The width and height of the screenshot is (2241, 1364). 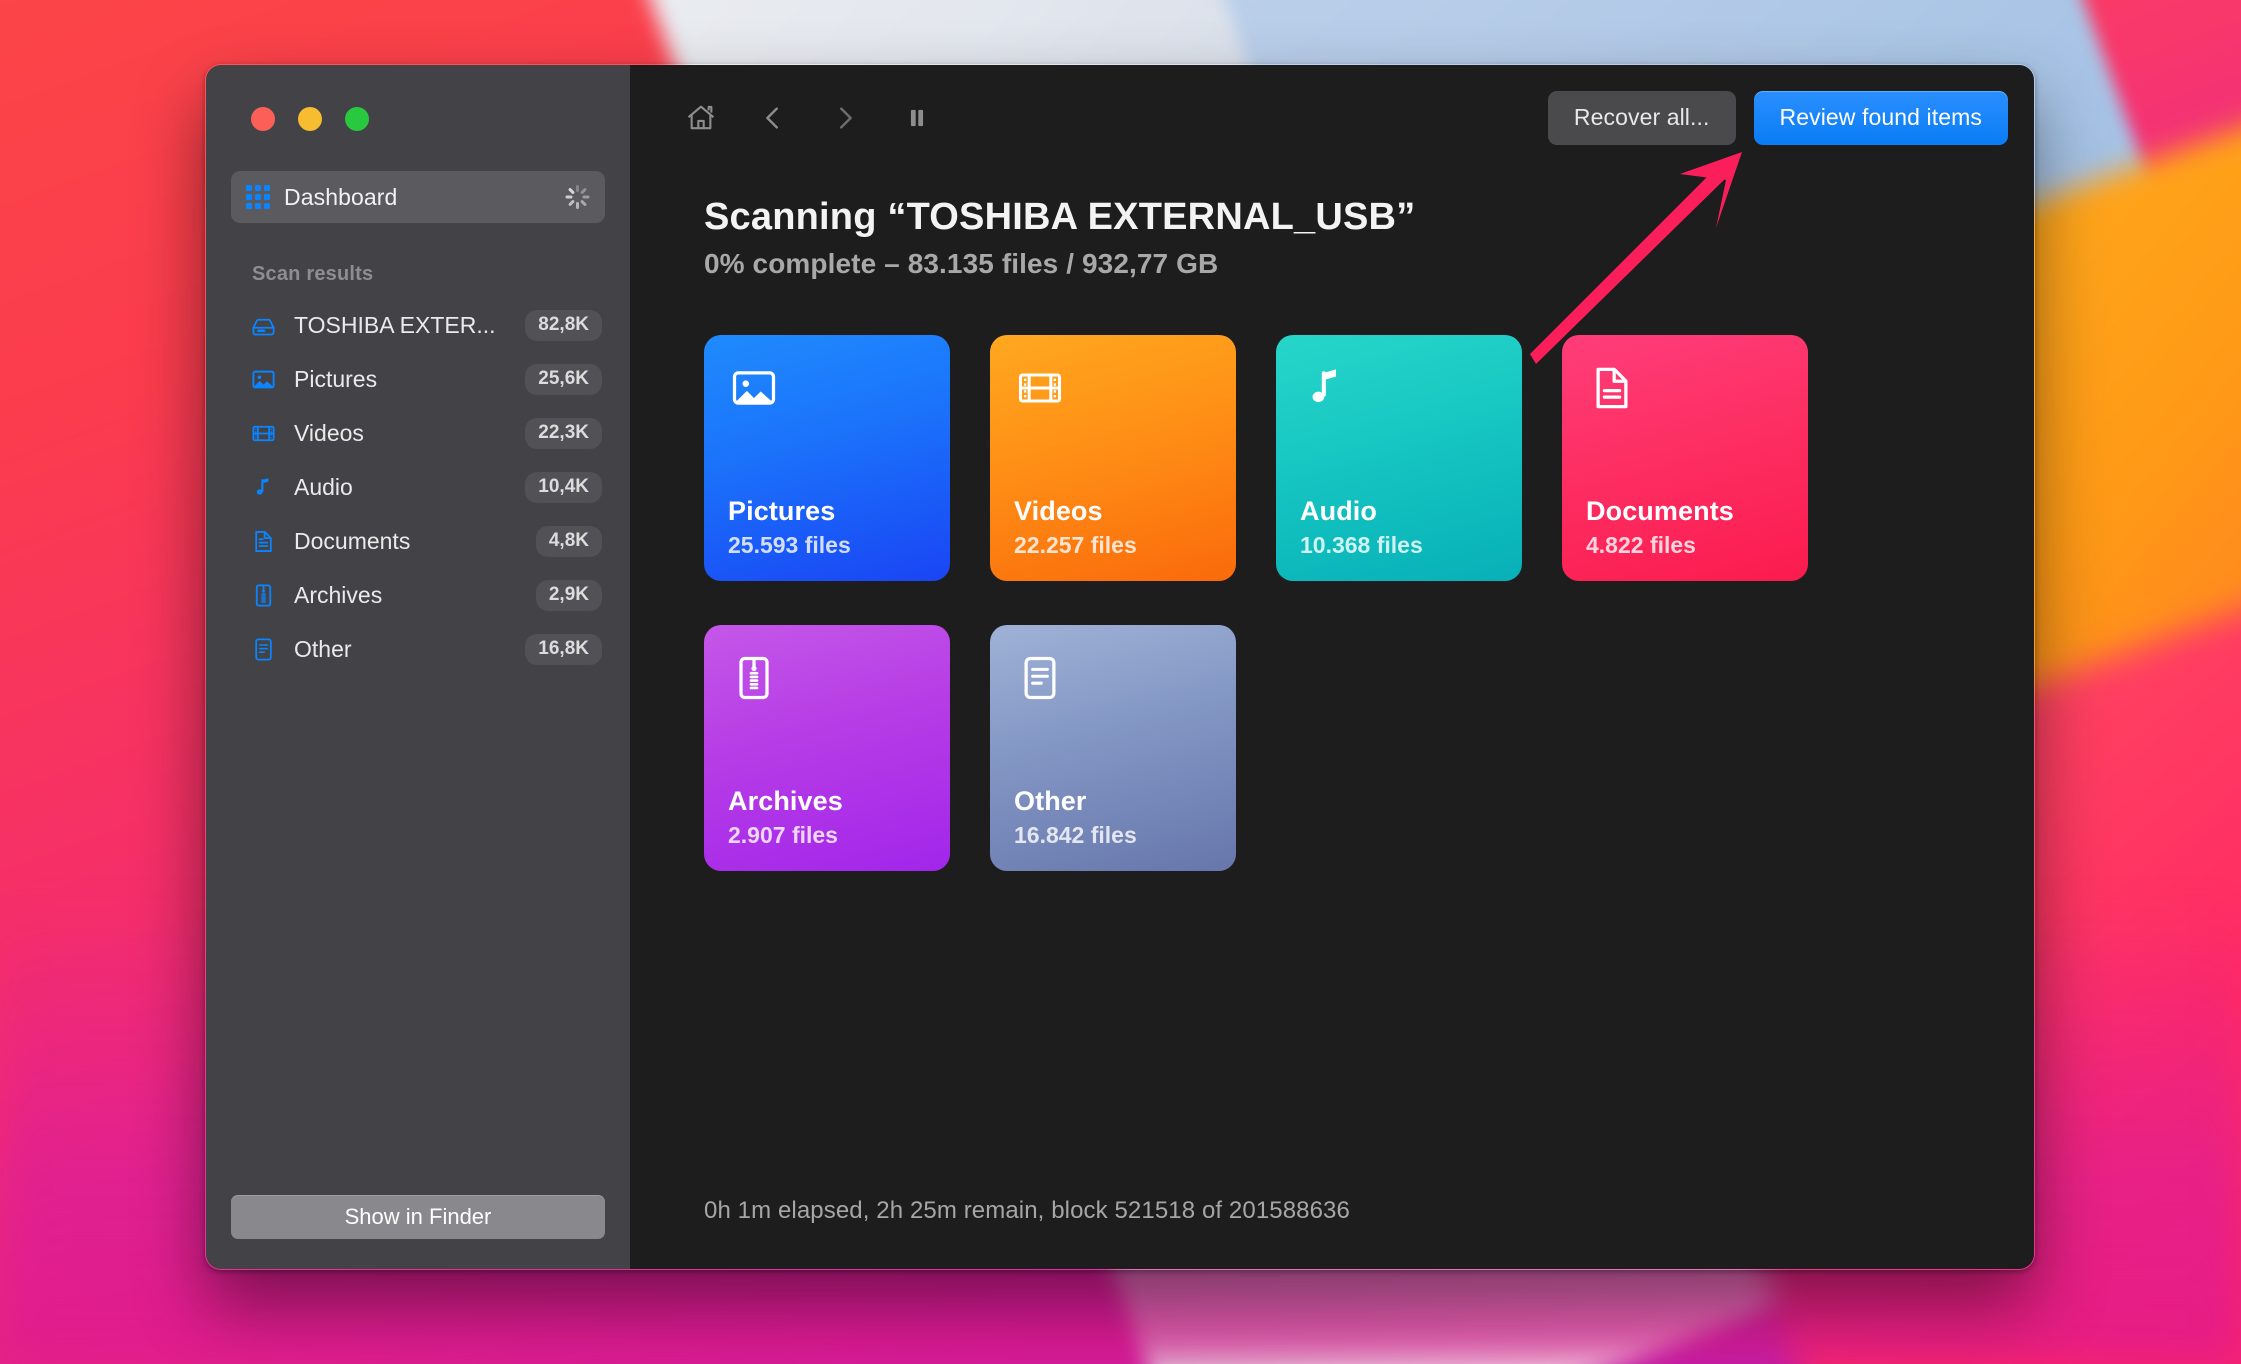 I want to click on hard-drive-icon, so click(x=263, y=325).